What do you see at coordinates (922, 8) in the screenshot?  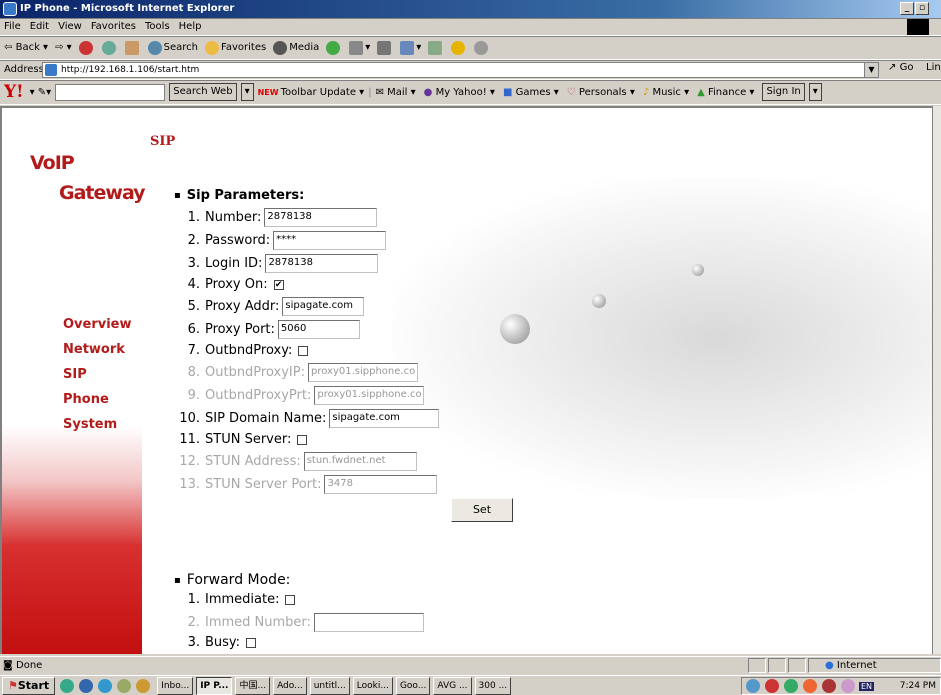 I see `maximize-button: ▫` at bounding box center [922, 8].